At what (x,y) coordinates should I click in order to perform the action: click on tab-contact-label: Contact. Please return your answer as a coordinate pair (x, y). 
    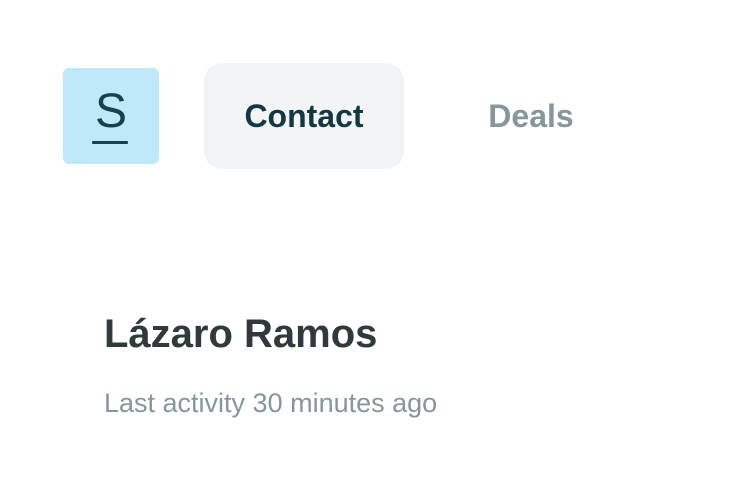
    Looking at the image, I should click on (304, 115).